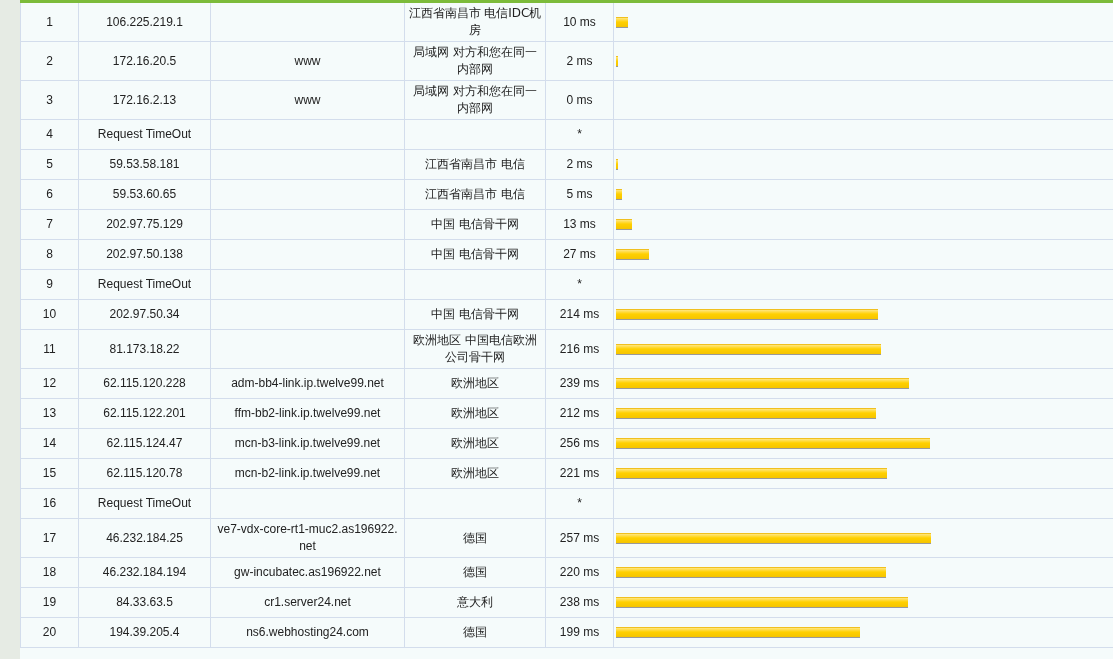 This screenshot has width=1113, height=659. Describe the element at coordinates (49, 473) in the screenshot. I see `hop-number: 15` at that location.